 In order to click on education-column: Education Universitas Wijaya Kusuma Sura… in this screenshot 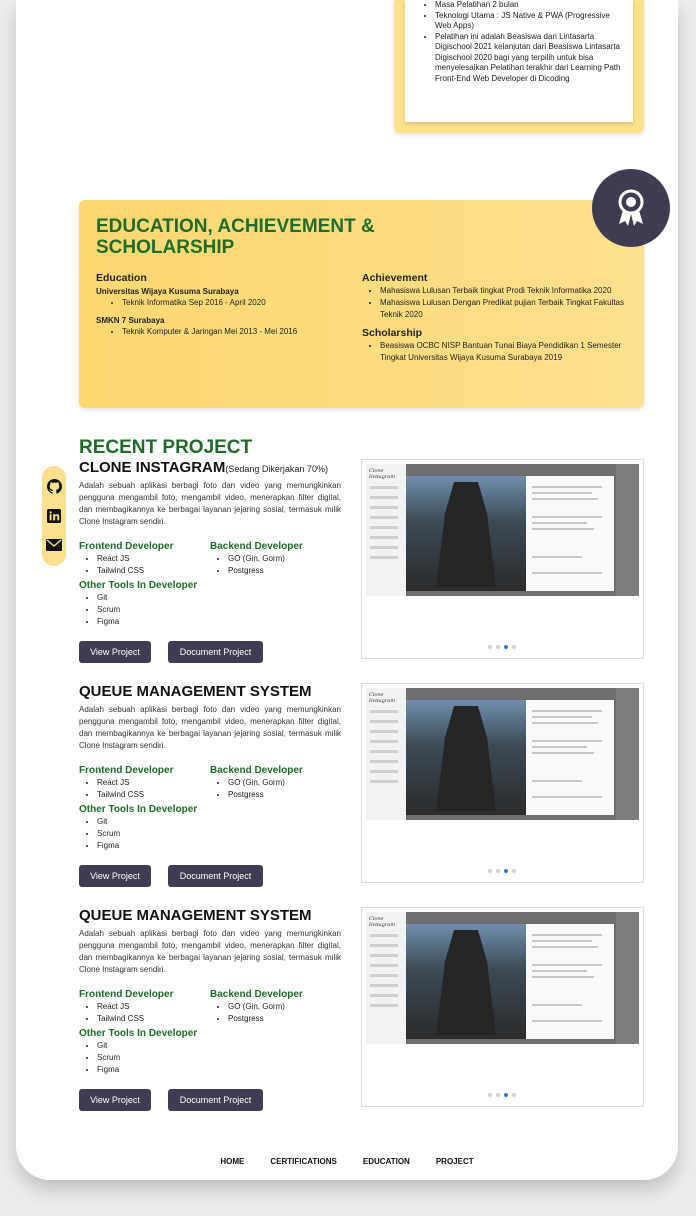, I will do `click(226, 305)`.